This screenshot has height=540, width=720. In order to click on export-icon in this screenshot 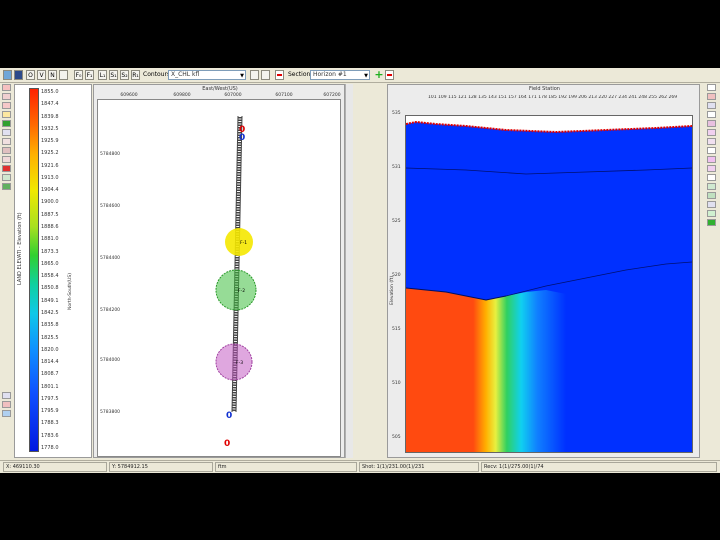, I will do `click(6, 413)`.